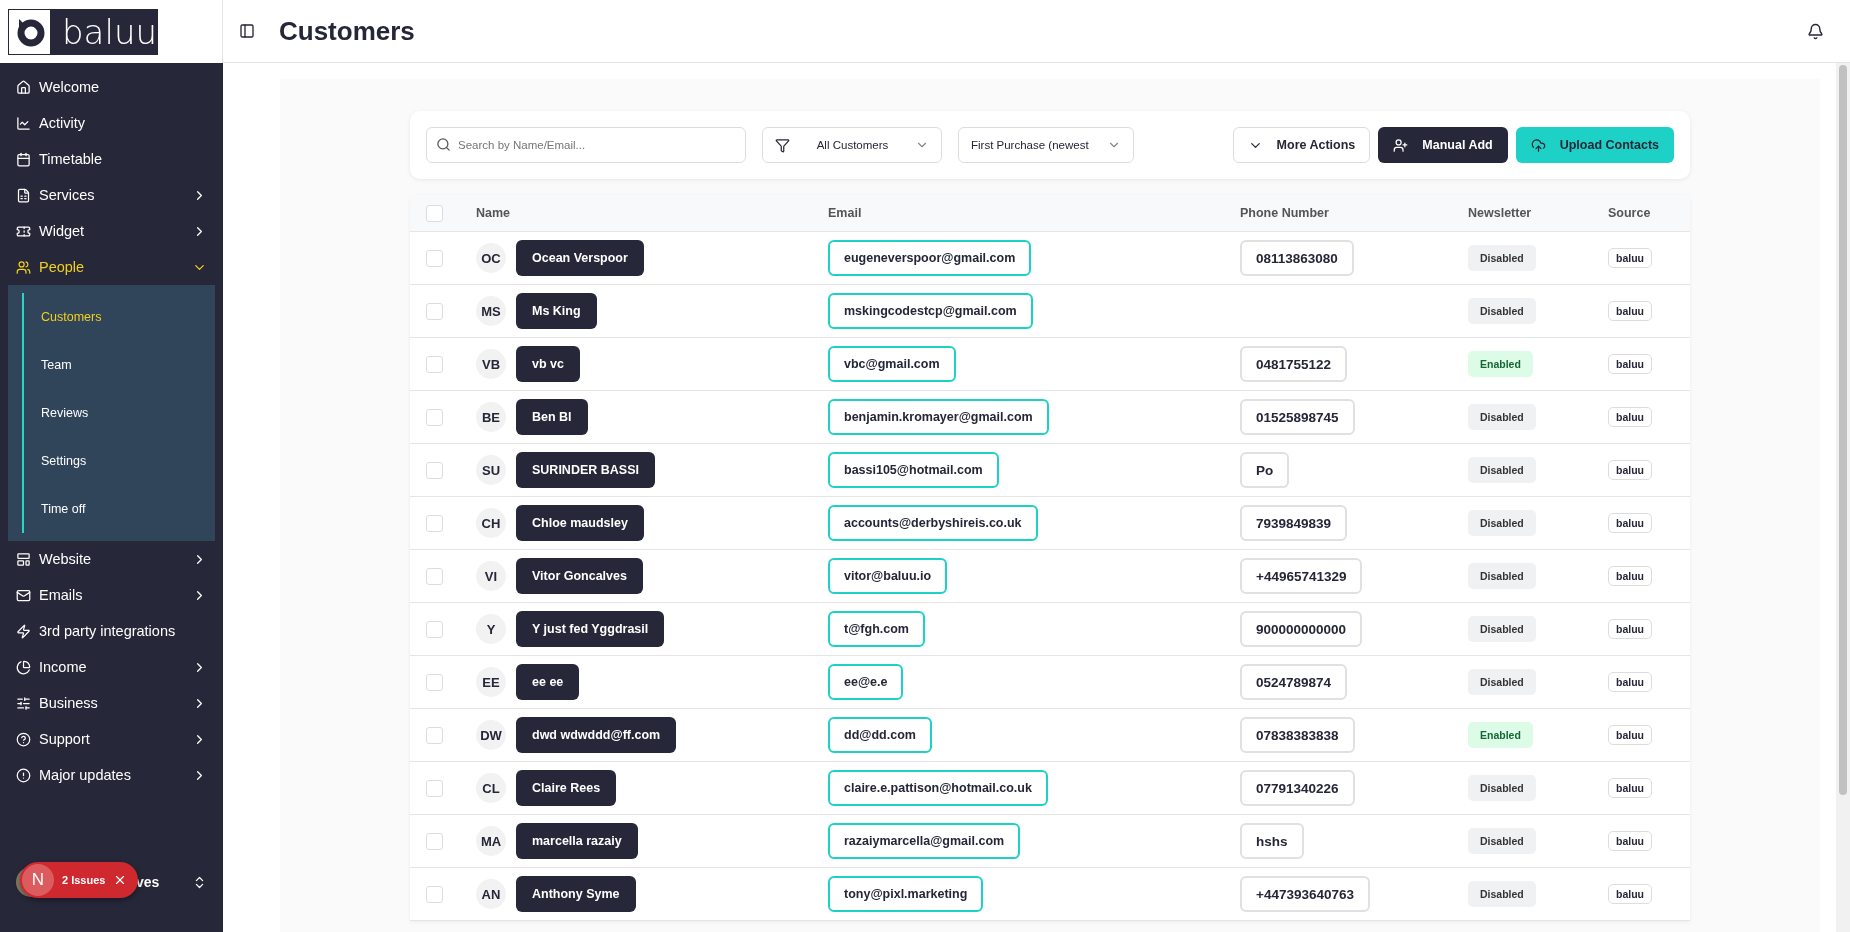  Describe the element at coordinates (23, 775) in the screenshot. I see `alert-icon` at that location.